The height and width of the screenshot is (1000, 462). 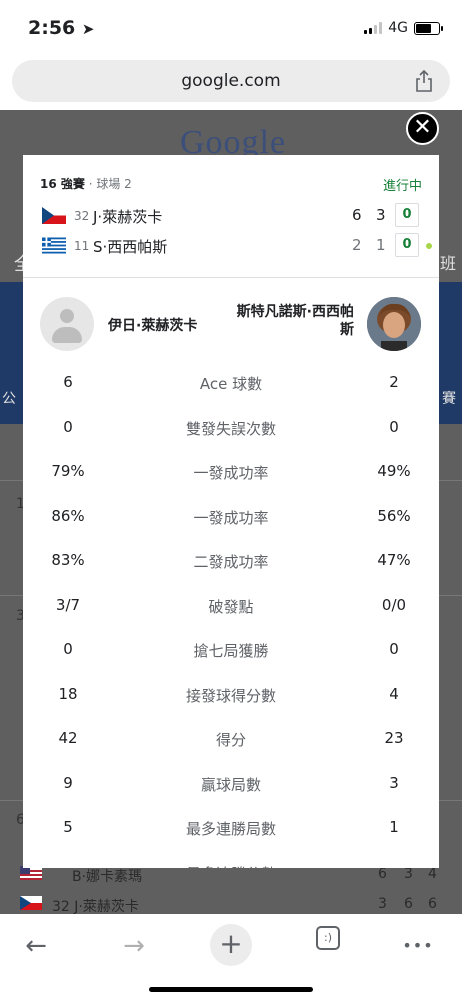 I want to click on more-icon: •••, so click(x=418, y=945).